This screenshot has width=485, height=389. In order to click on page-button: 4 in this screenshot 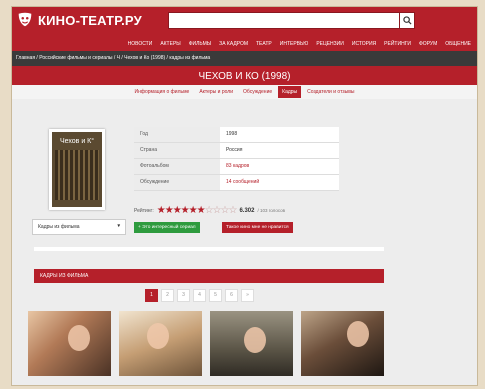, I will do `click(199, 295)`.